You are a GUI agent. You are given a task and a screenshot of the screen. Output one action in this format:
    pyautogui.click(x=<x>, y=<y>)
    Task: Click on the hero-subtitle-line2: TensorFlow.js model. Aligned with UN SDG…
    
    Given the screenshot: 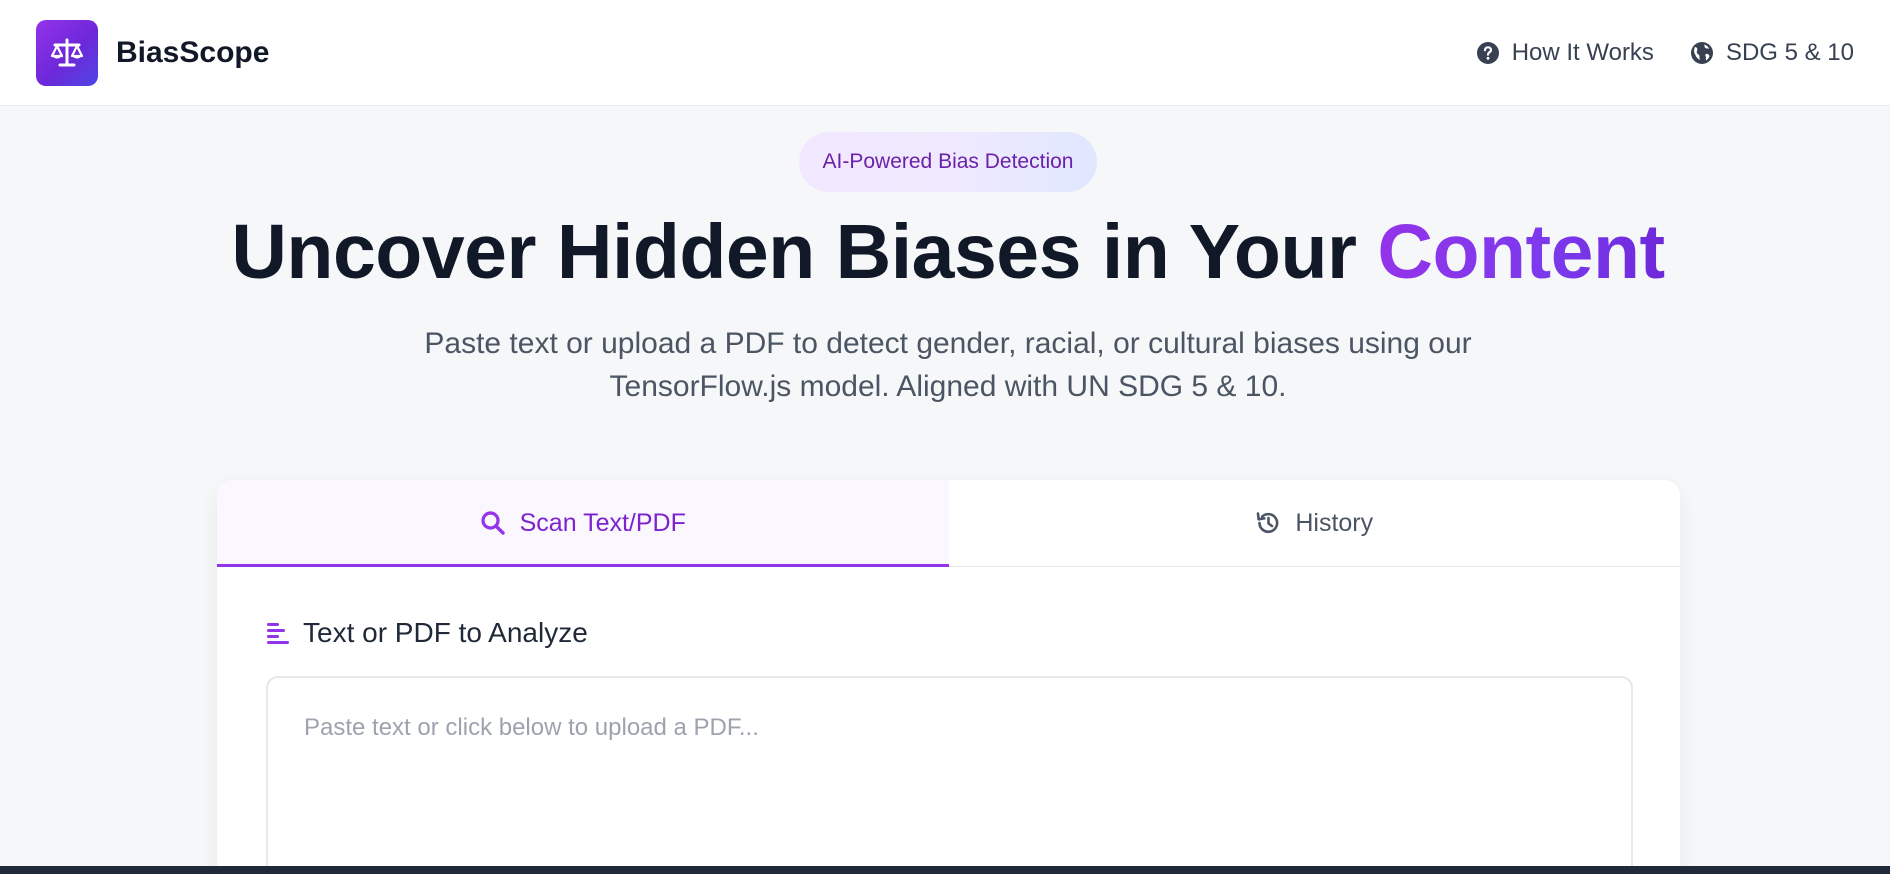 What is the action you would take?
    pyautogui.click(x=948, y=386)
    